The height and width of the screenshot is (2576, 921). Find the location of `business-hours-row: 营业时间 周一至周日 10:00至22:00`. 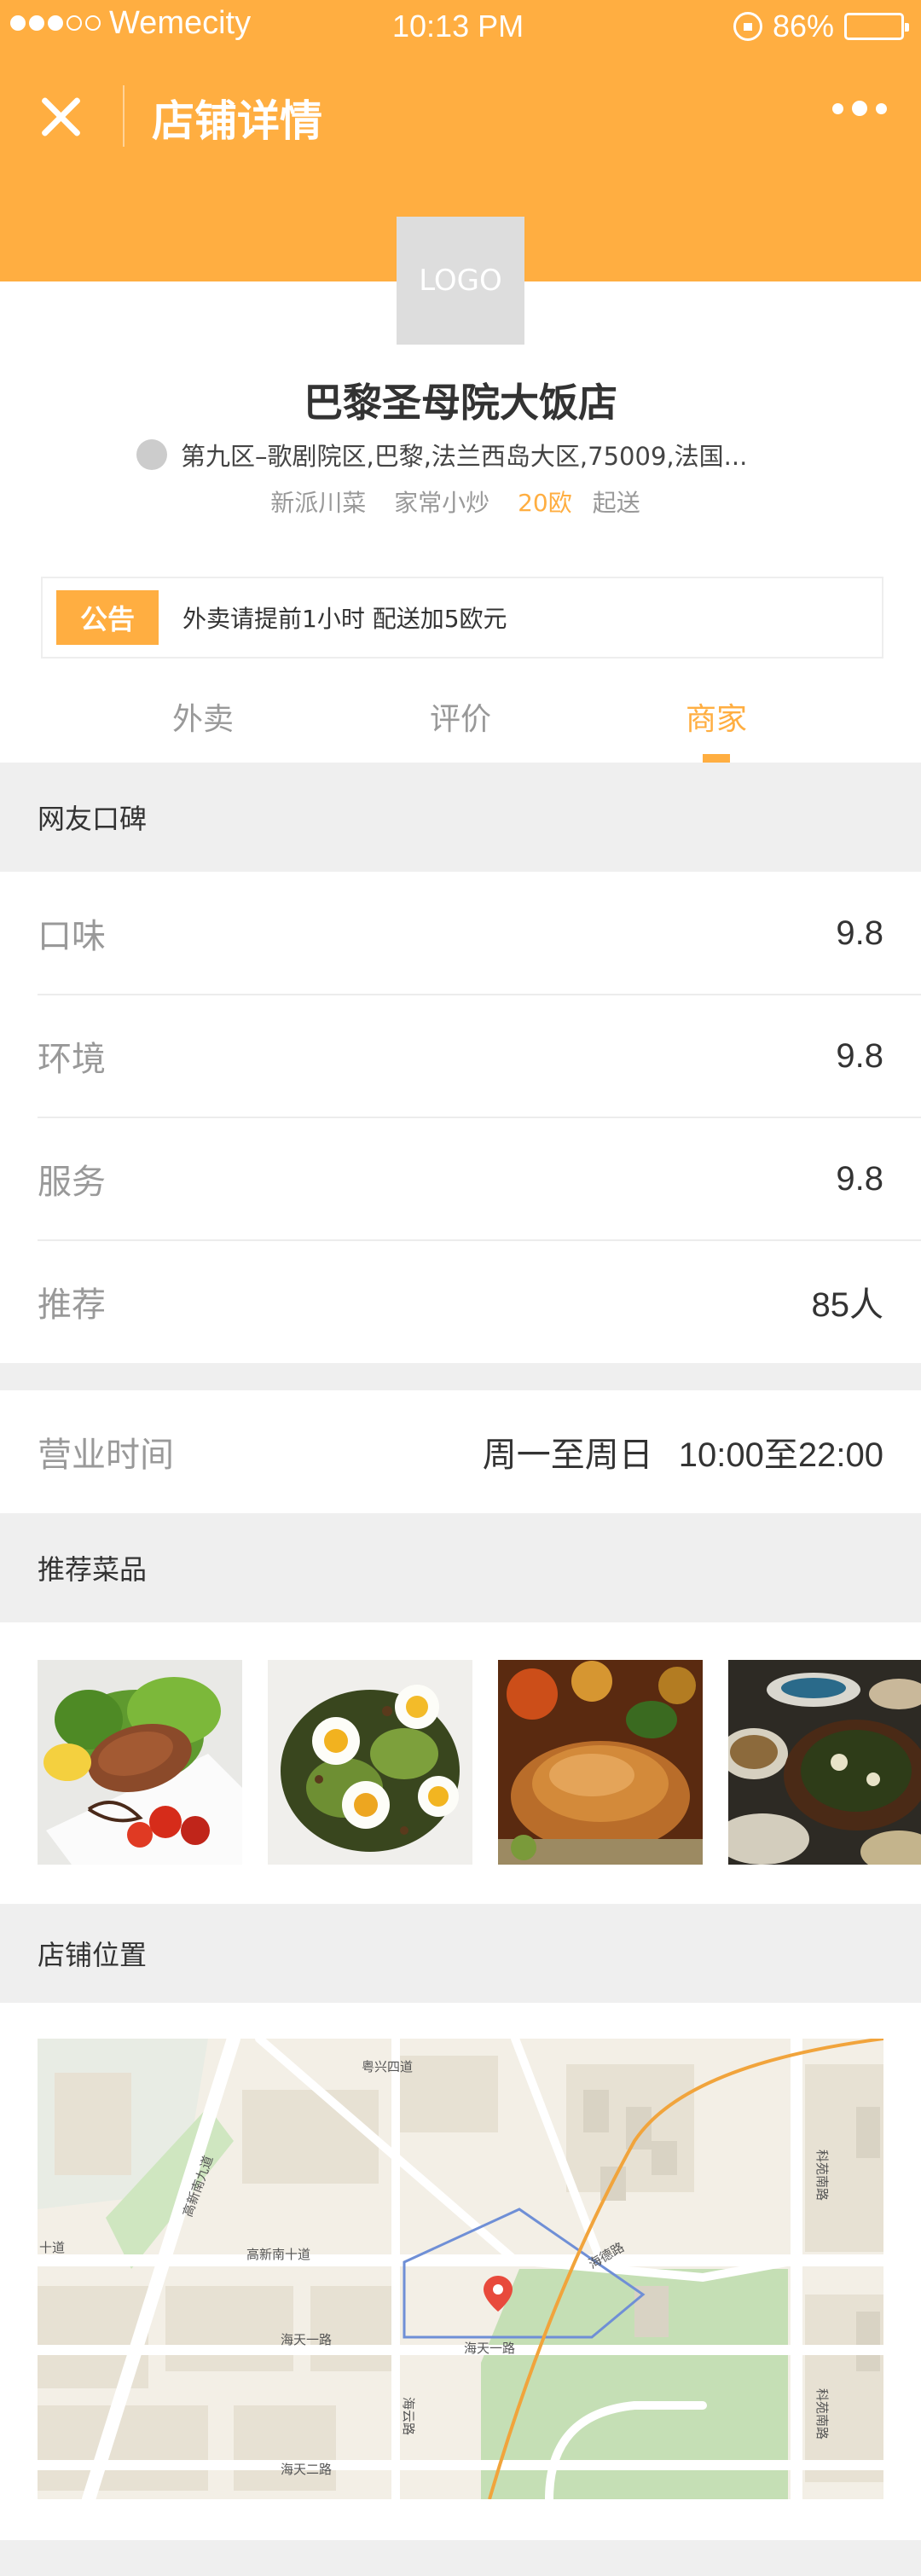

business-hours-row: 营业时间 周一至周日 10:00至22:00 is located at coordinates (460, 1451).